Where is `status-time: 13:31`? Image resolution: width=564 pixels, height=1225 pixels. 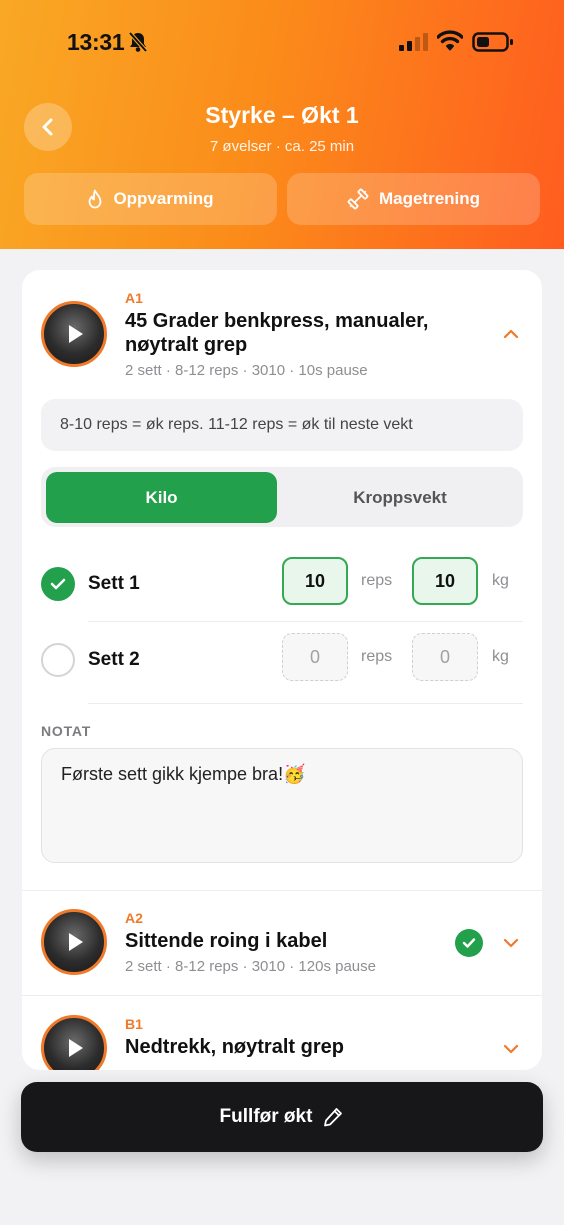
status-time: 13:31 is located at coordinates (96, 42).